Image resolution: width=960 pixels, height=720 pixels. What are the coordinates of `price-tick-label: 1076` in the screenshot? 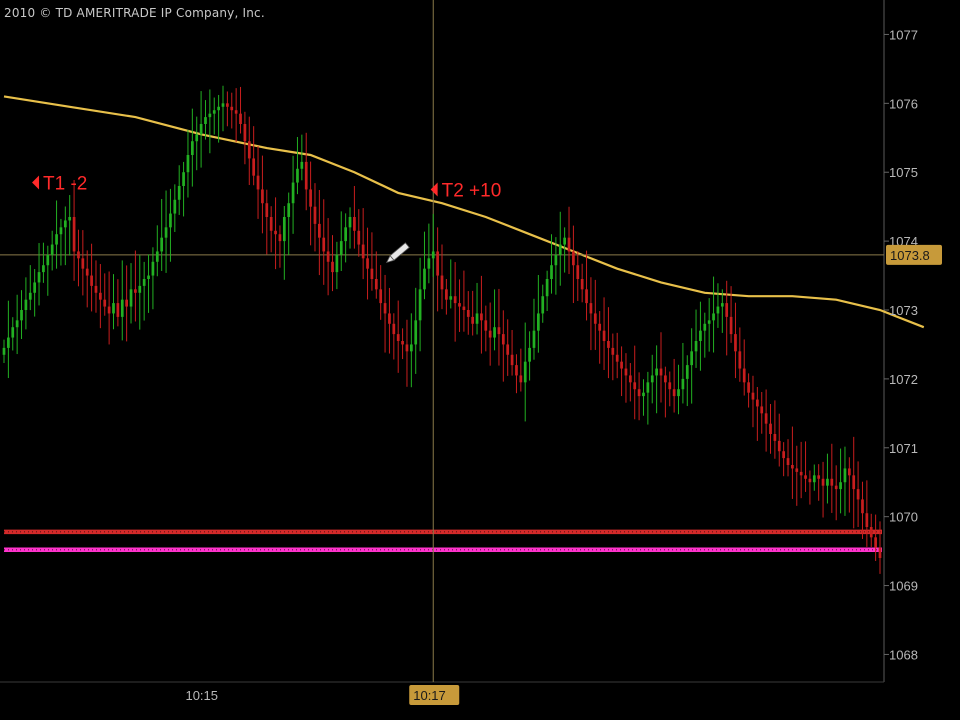 It's located at (903, 103).